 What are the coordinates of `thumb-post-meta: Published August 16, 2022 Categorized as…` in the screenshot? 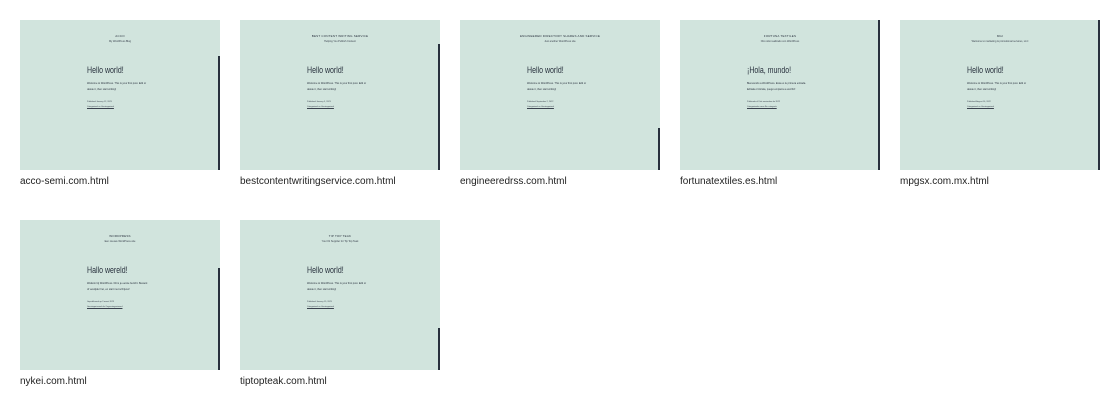 It's located at (980, 105).